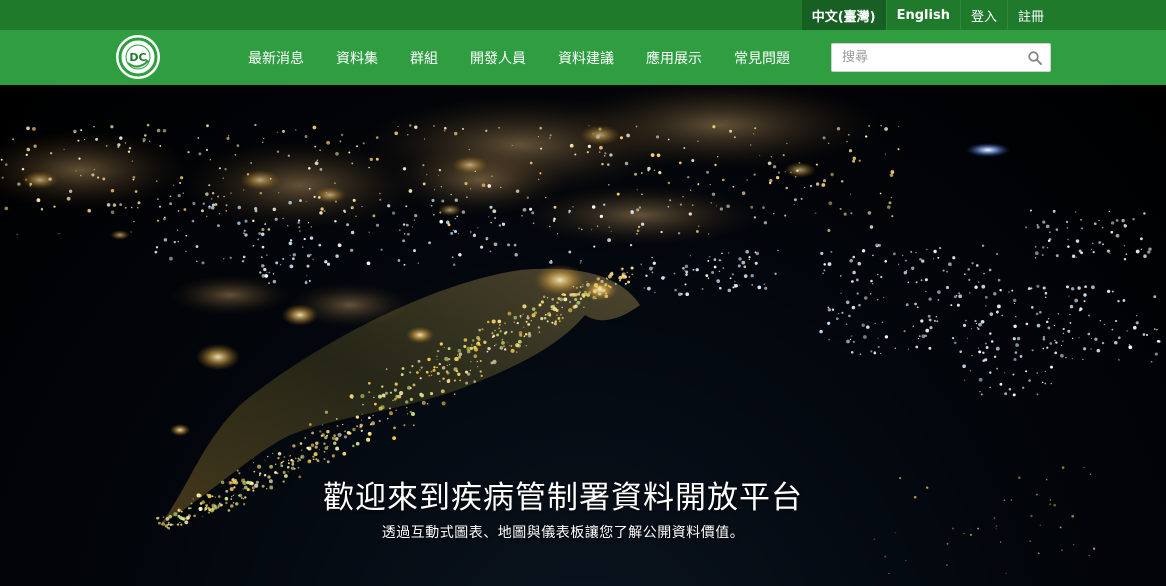  Describe the element at coordinates (926, 57) in the screenshot. I see `search-input` at that location.